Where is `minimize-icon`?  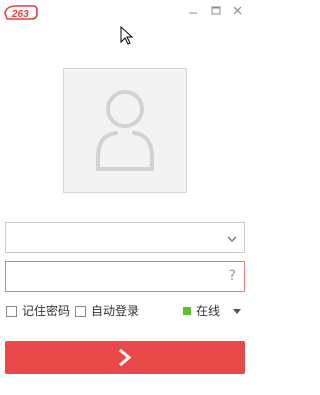 minimize-icon is located at coordinates (193, 13).